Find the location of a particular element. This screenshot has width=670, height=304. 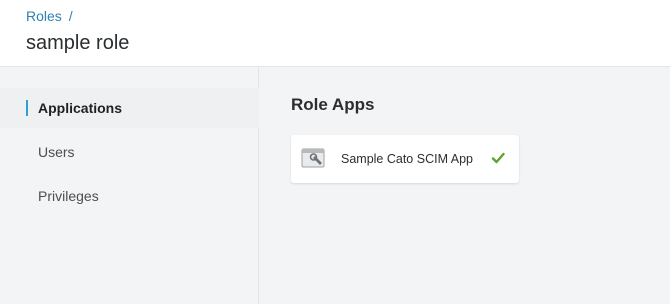

active-indicator is located at coordinates (27, 108).